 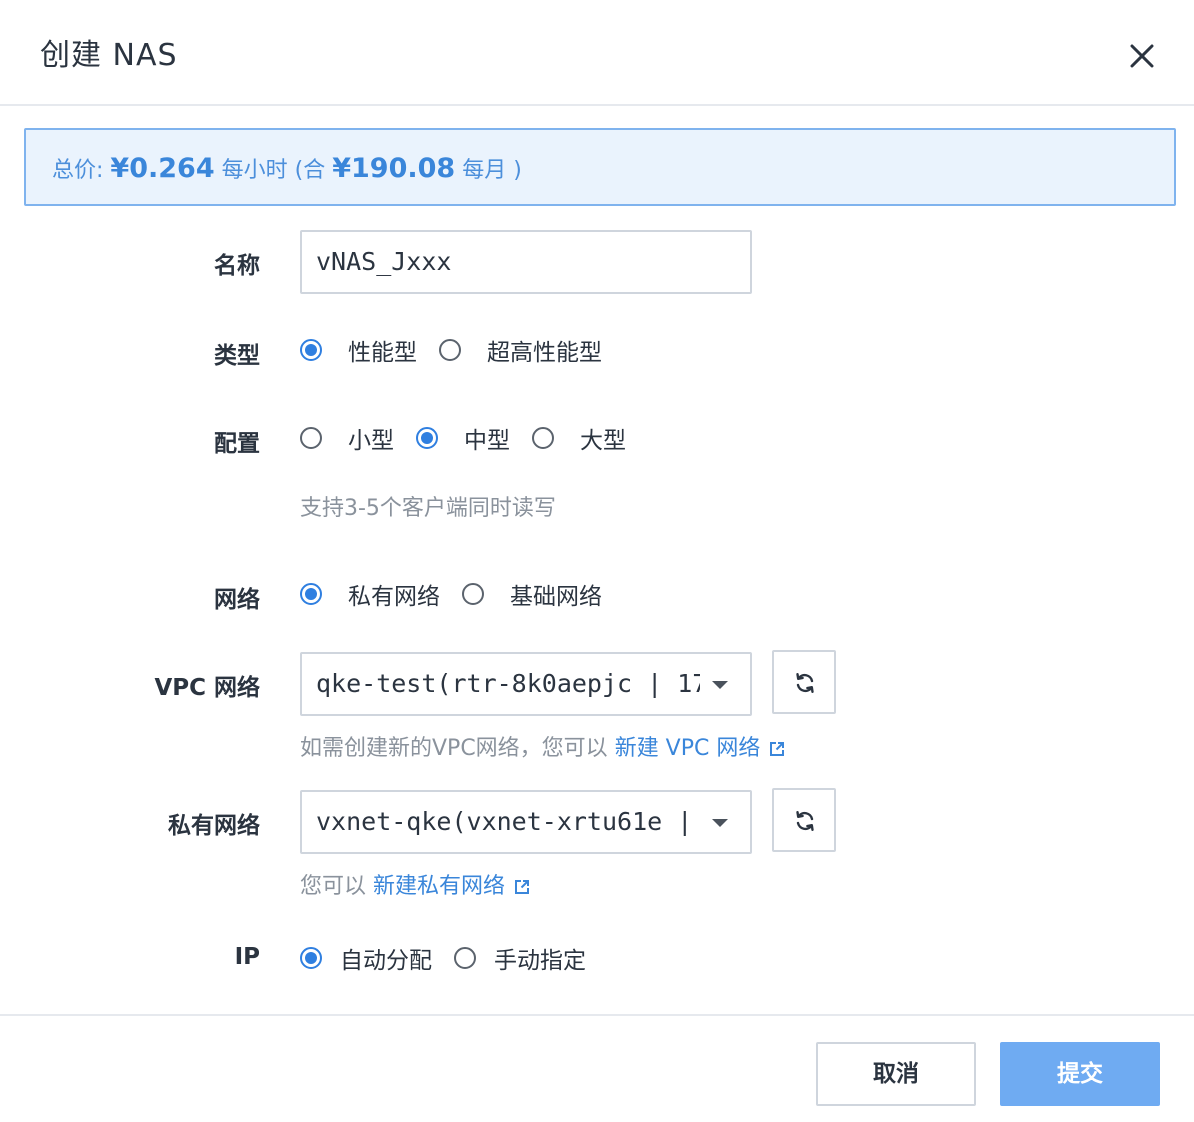 I want to click on cancel-button: 取消, so click(x=896, y=1074).